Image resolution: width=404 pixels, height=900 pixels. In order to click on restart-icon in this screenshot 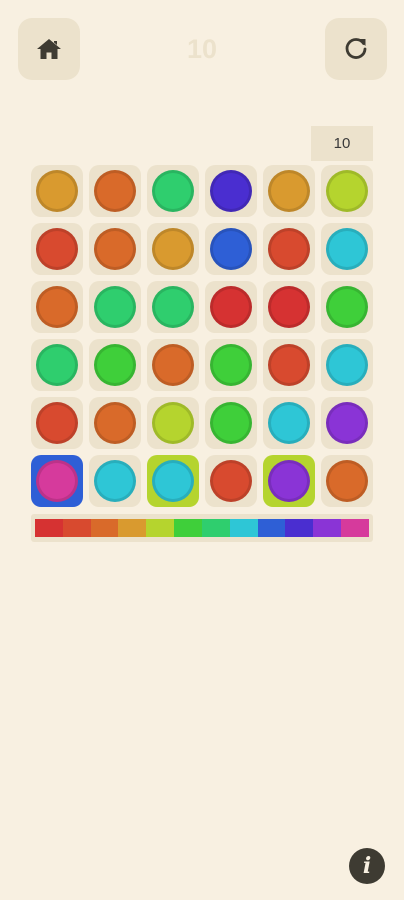, I will do `click(356, 49)`.